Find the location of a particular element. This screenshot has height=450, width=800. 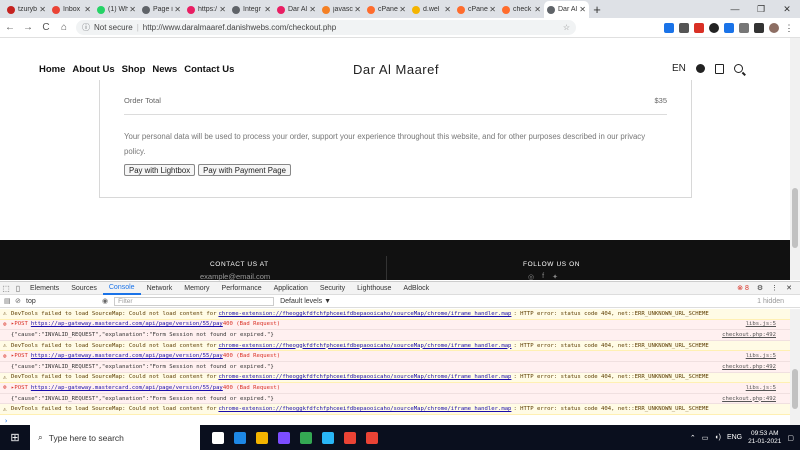

instagram-icon: ◎ is located at coordinates (531, 277).